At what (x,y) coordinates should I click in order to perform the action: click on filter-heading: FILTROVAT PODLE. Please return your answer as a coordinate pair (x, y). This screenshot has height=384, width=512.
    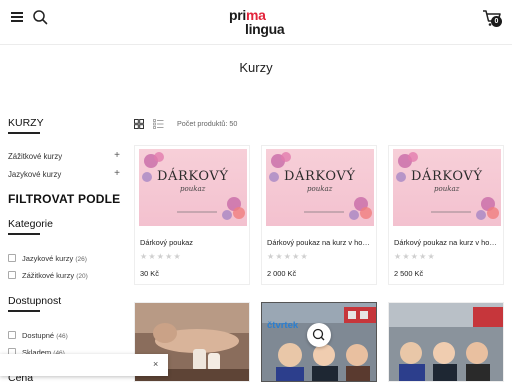
    Looking at the image, I should click on (64, 199).